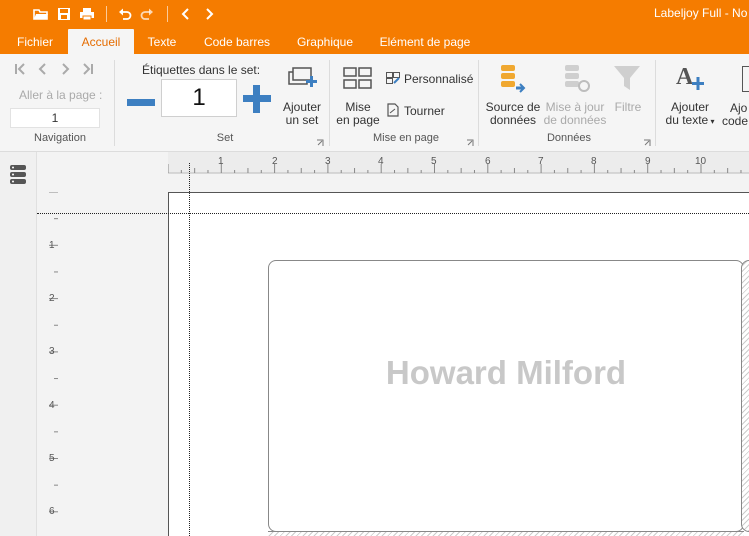  What do you see at coordinates (65, 69) in the screenshot?
I see `next-page-icon` at bounding box center [65, 69].